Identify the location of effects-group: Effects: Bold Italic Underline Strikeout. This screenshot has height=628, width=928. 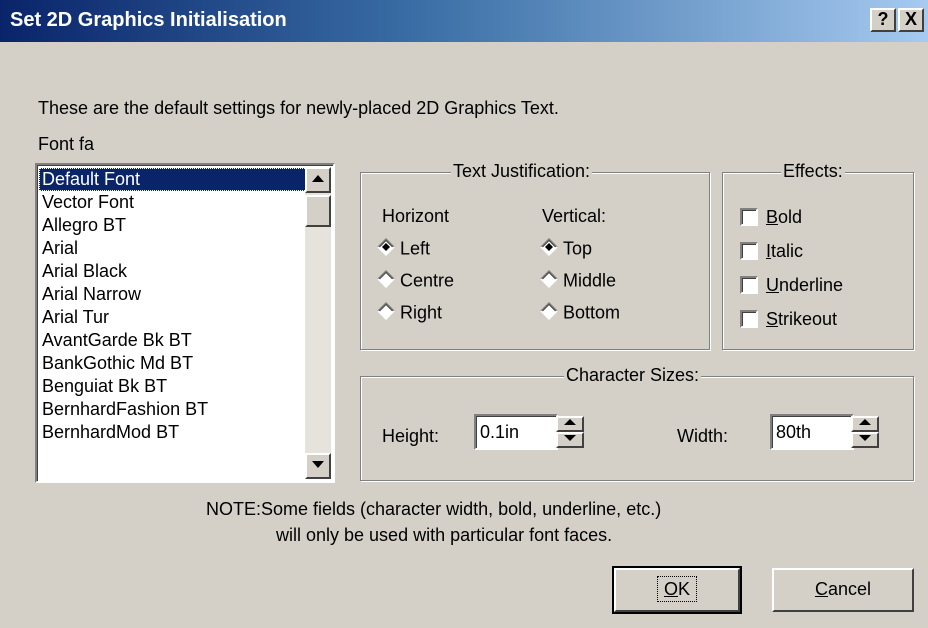
(818, 255).